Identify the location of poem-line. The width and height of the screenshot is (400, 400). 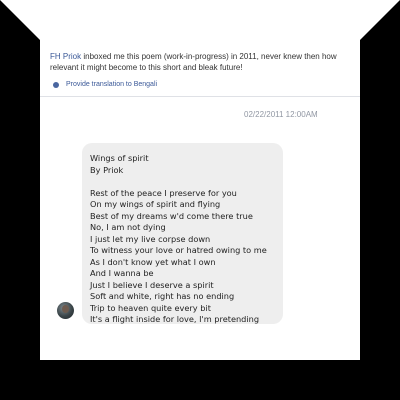
(183, 182).